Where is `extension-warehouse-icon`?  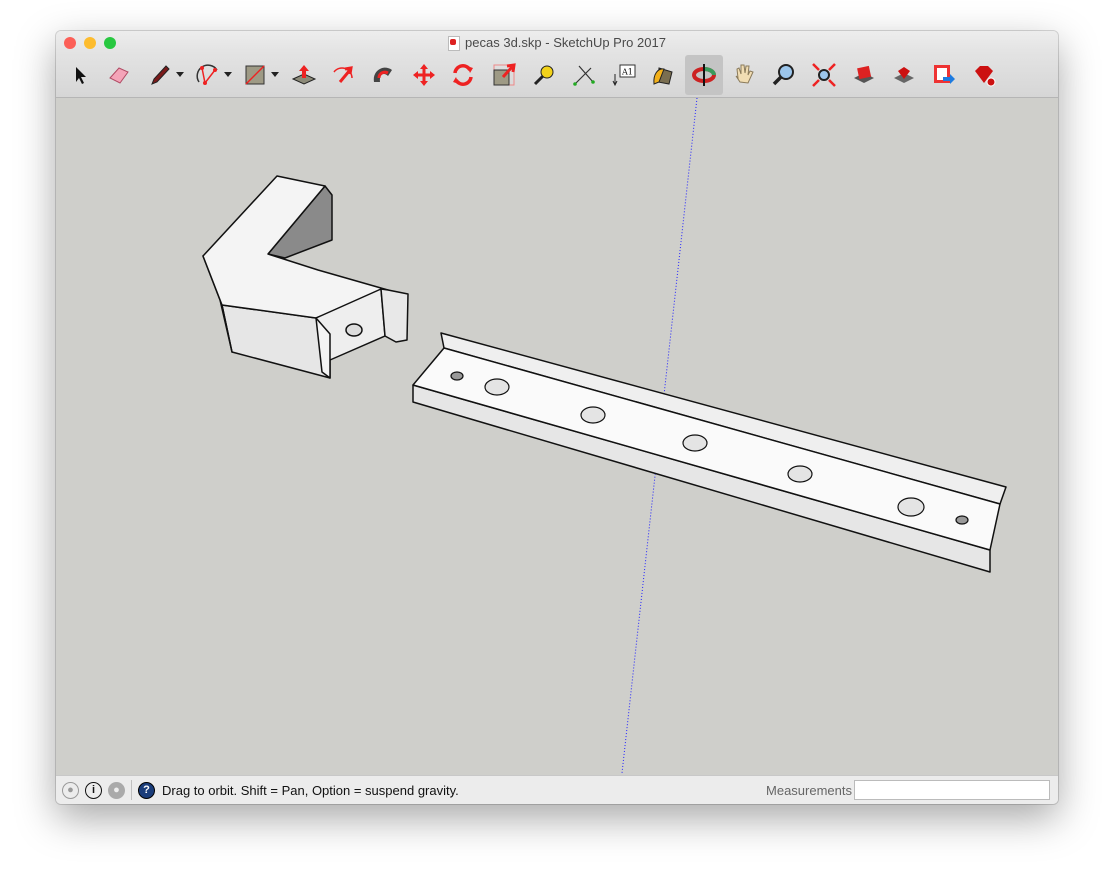 extension-warehouse-icon is located at coordinates (904, 75).